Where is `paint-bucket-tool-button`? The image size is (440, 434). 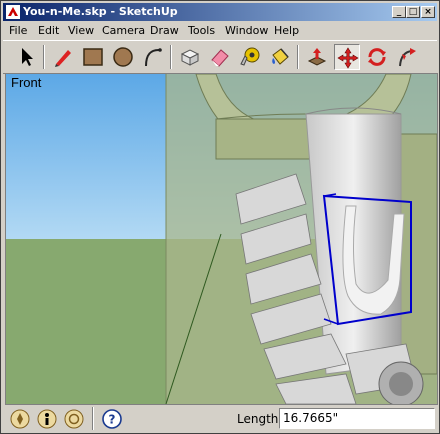
paint-bucket-tool-button is located at coordinates (280, 57).